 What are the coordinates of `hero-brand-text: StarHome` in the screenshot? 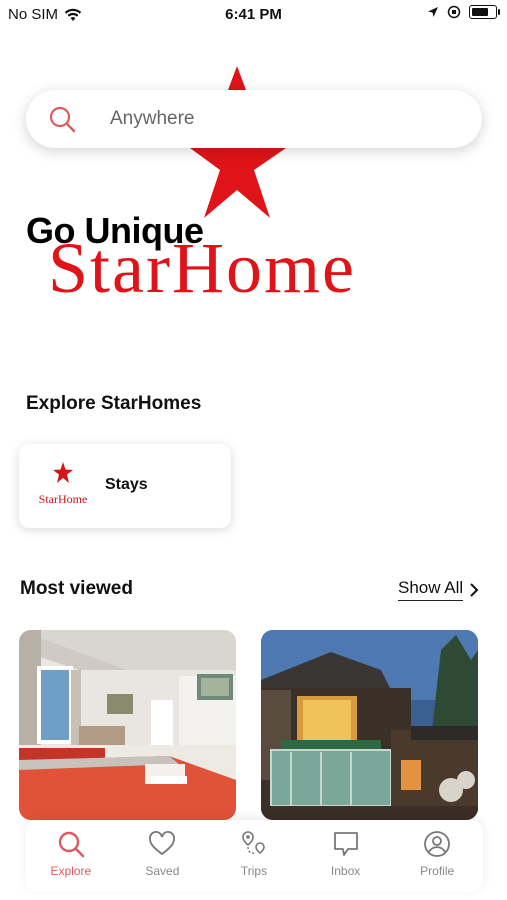 It's located at (202, 268).